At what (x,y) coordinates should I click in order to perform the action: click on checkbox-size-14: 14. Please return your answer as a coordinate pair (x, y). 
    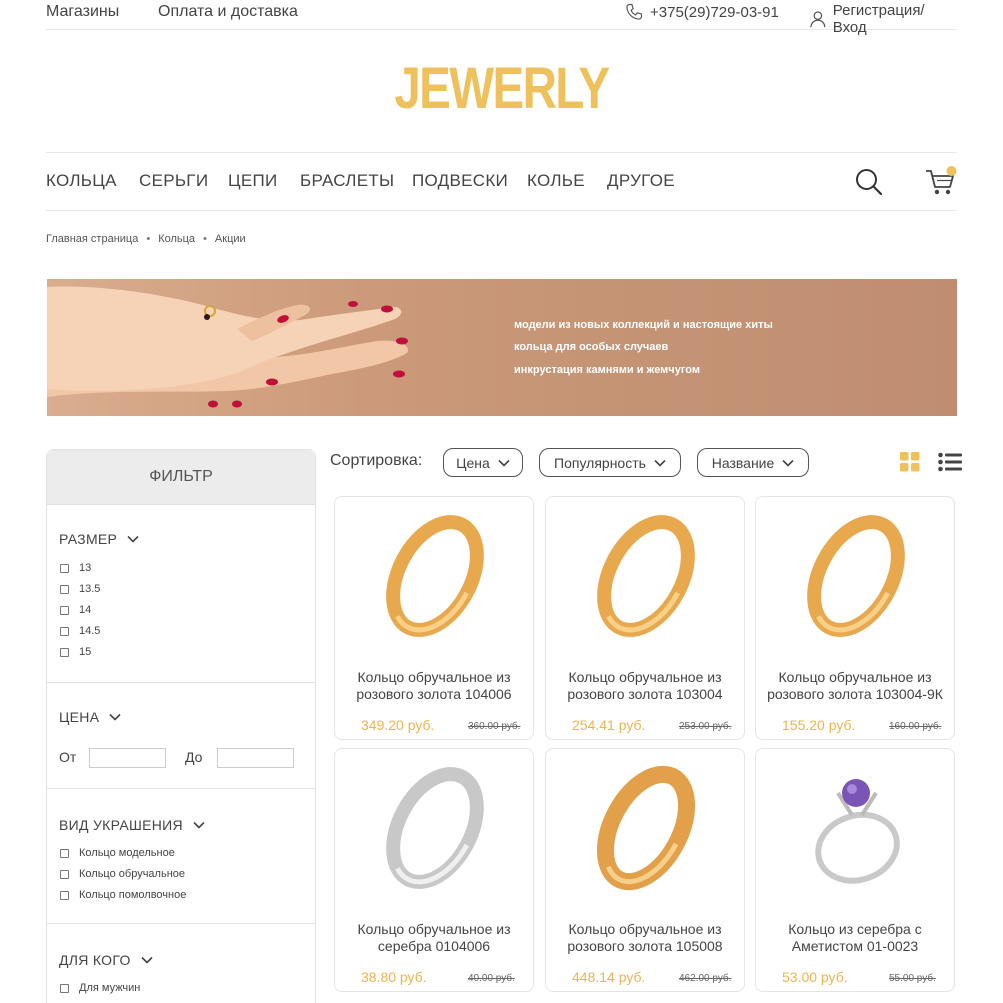
    Looking at the image, I should click on (75, 610).